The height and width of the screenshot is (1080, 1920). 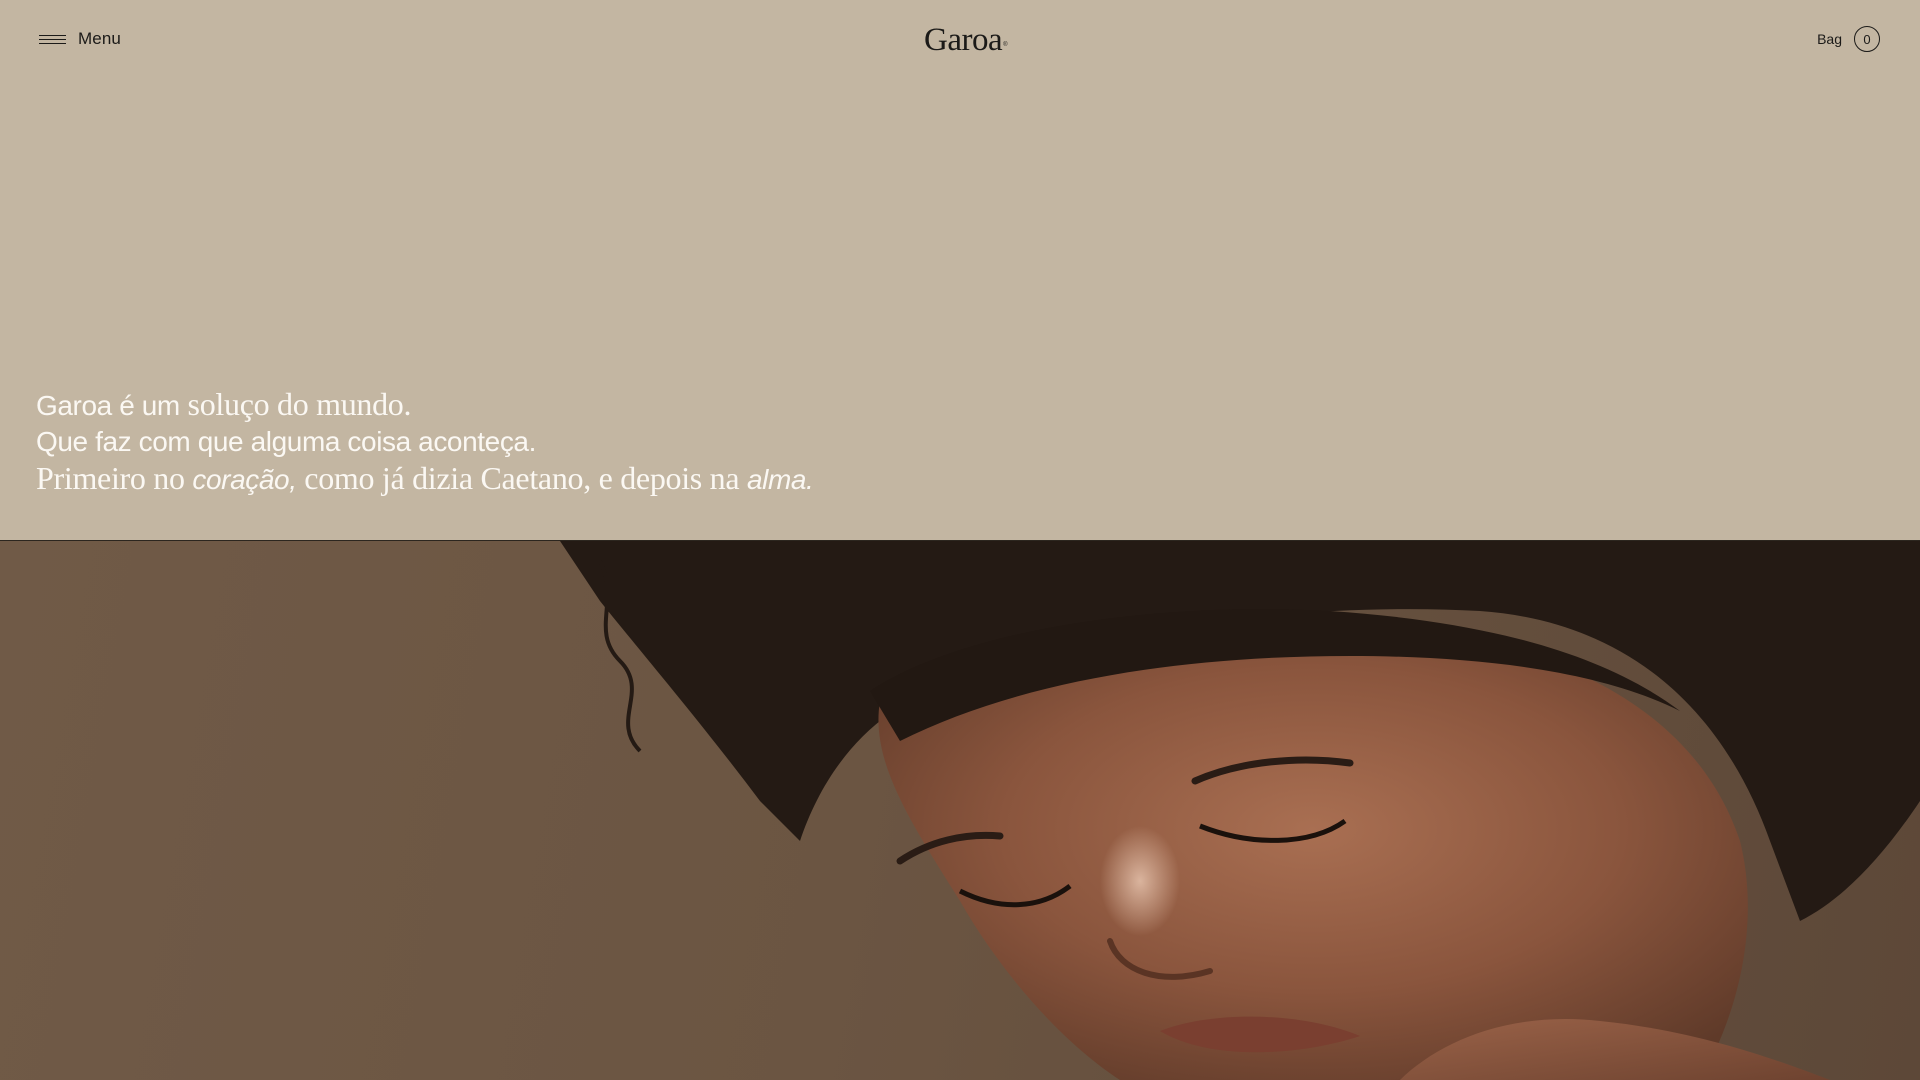 I want to click on menu-button: Menu, so click(x=80, y=39).